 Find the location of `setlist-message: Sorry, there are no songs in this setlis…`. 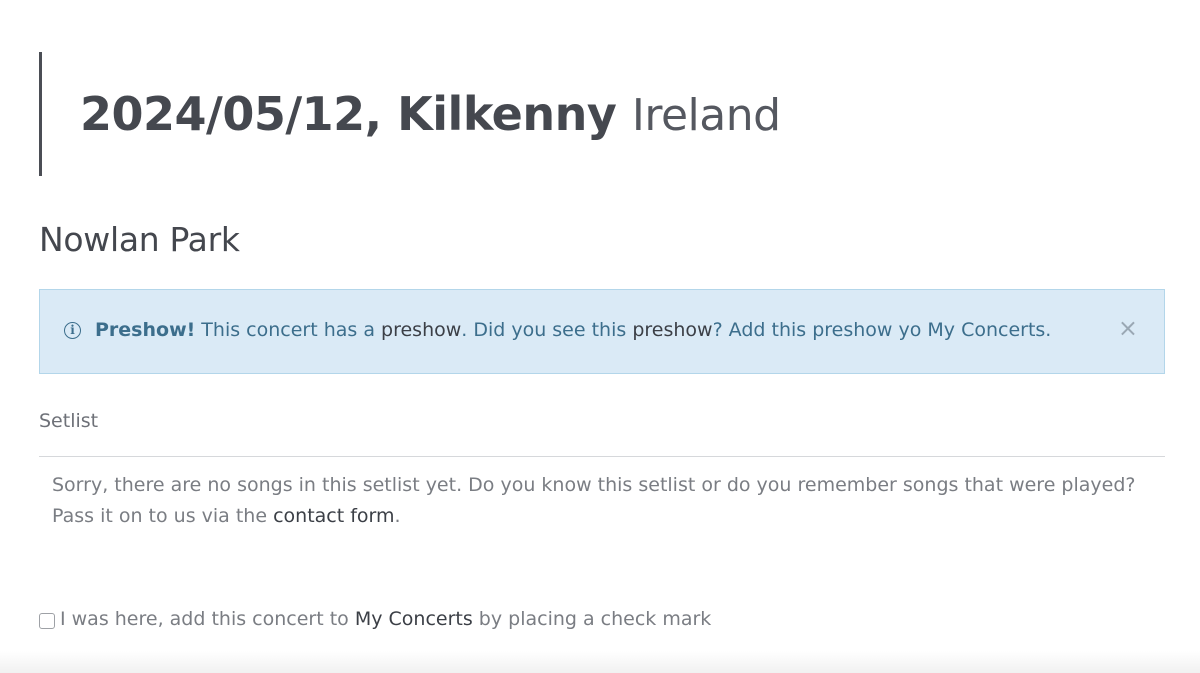

setlist-message: Sorry, there are no songs in this setlis… is located at coordinates (594, 500).